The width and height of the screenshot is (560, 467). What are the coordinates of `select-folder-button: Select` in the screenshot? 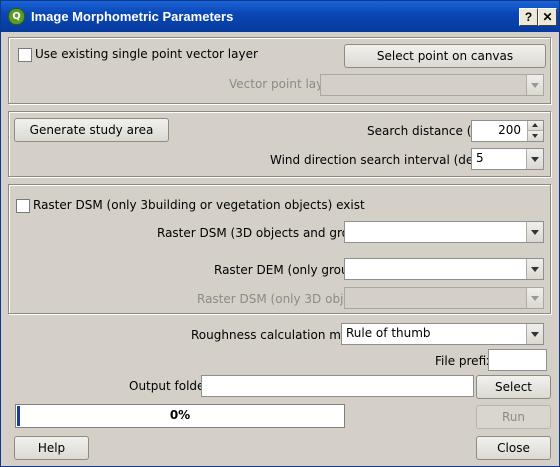 It's located at (513, 387).